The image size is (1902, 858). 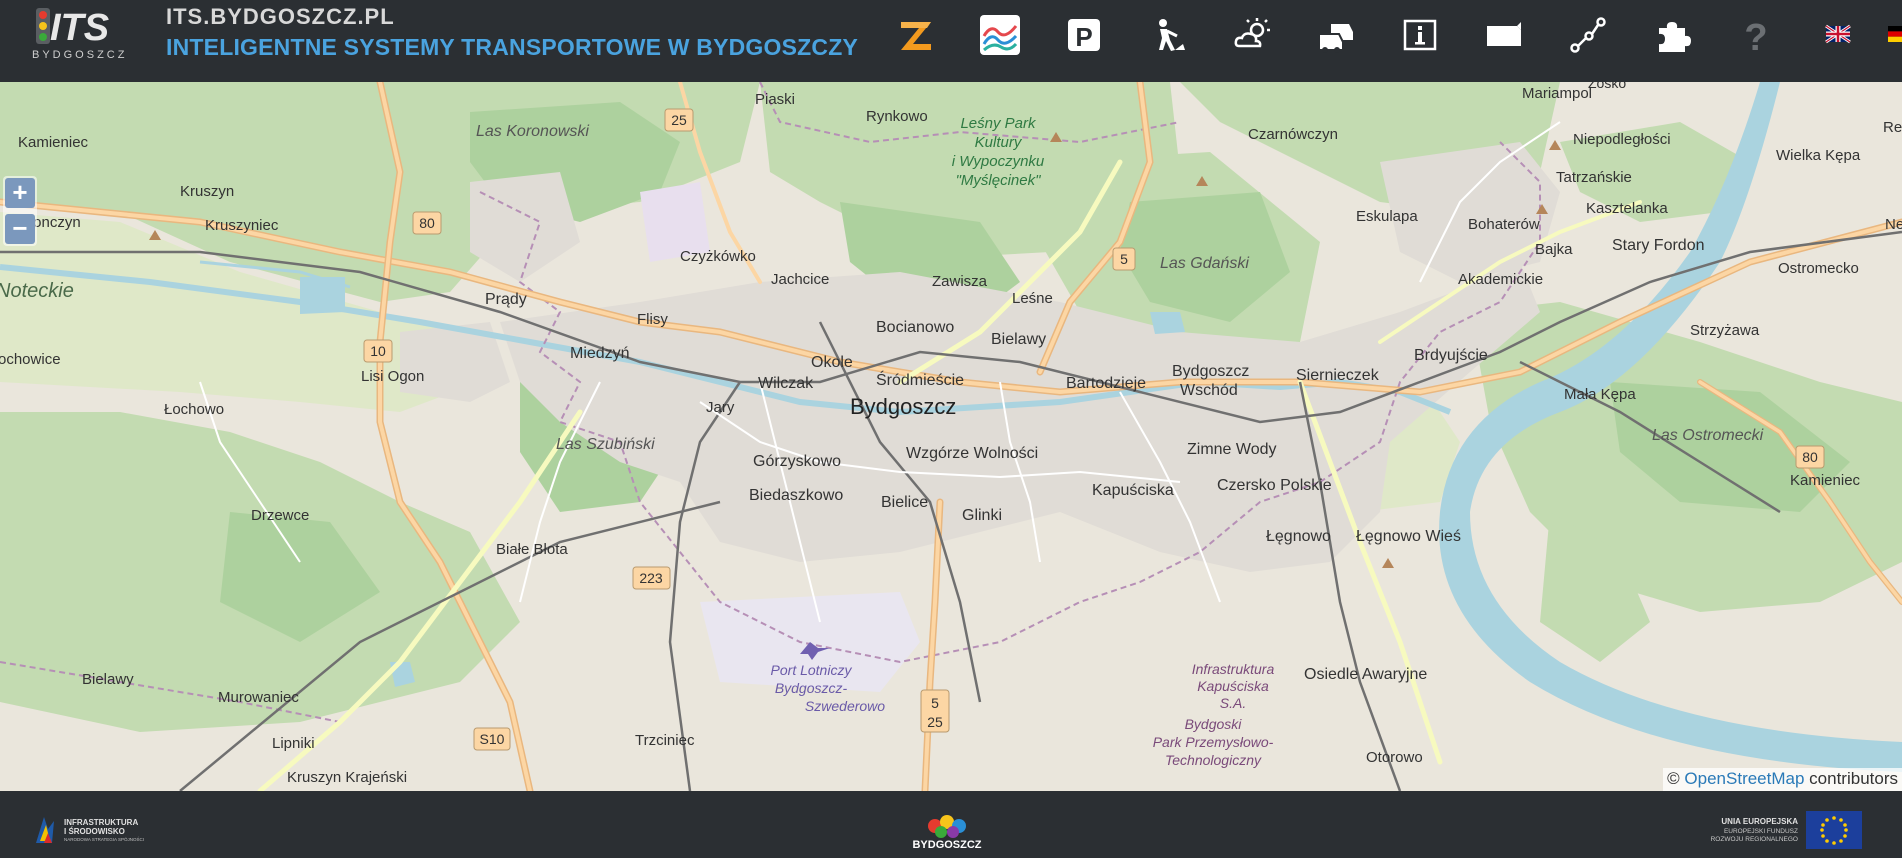 I want to click on german-flag-icon, so click(x=1889, y=35).